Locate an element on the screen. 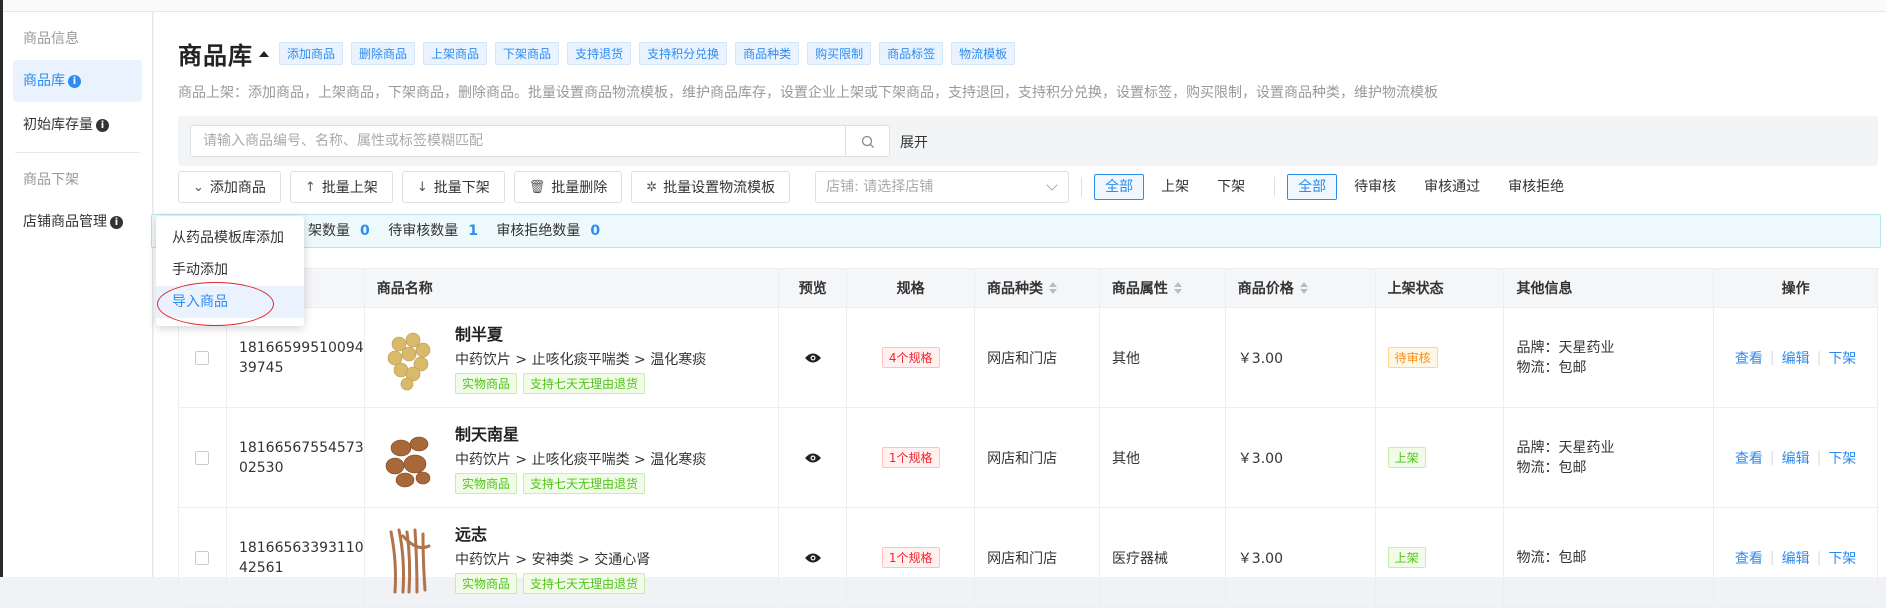 This screenshot has width=1886, height=608. tag-add-product: 添加商品 is located at coordinates (311, 53).